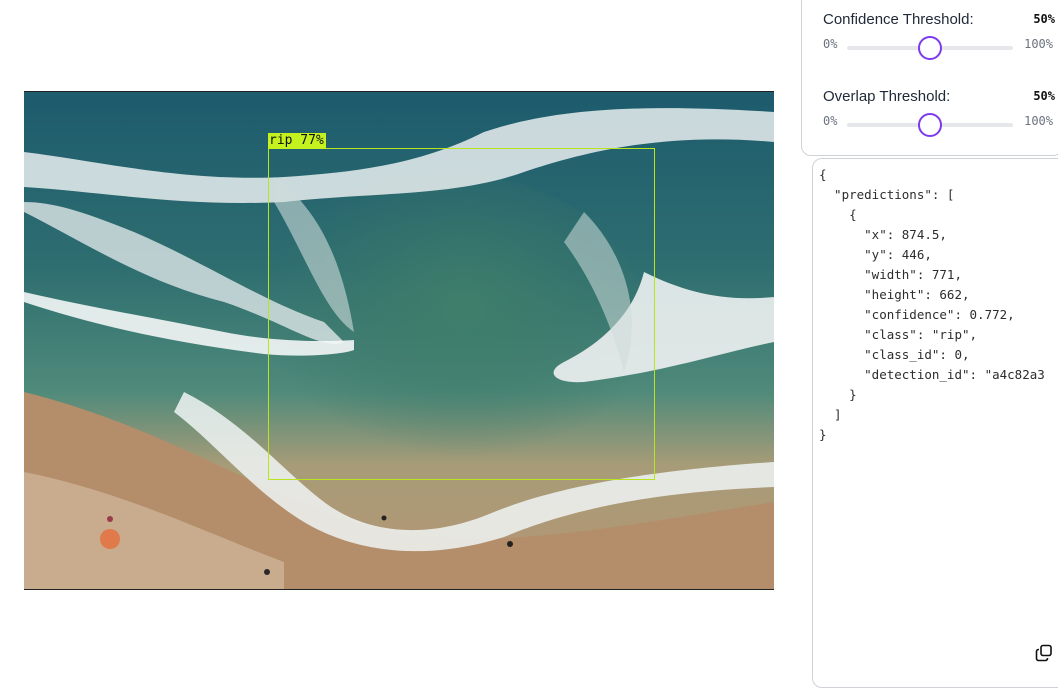 The width and height of the screenshot is (1058, 688). I want to click on confidence-slider-track, so click(930, 48).